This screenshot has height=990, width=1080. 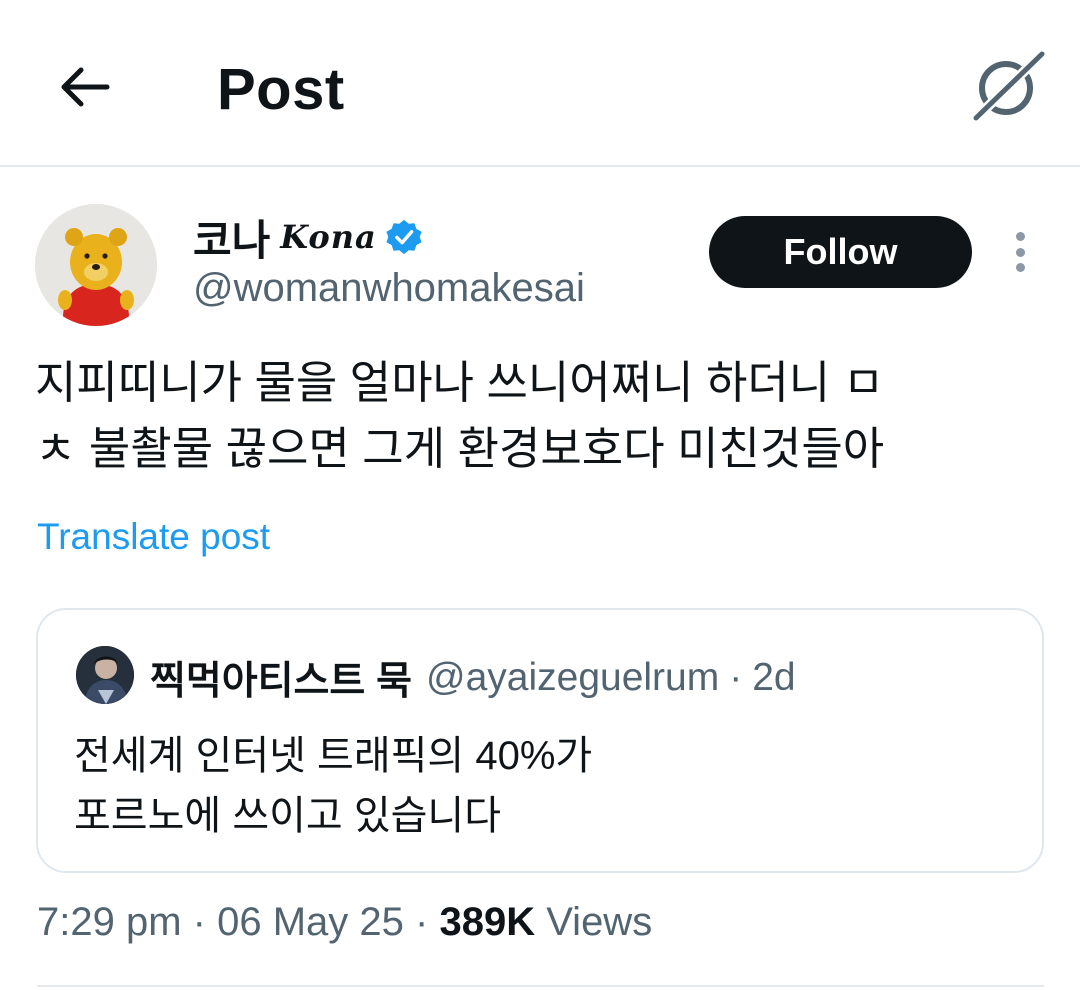 I want to click on quote-header: 찍먹아티스트 묵 @ayaizeguelrum · 2d, so click(x=473, y=678).